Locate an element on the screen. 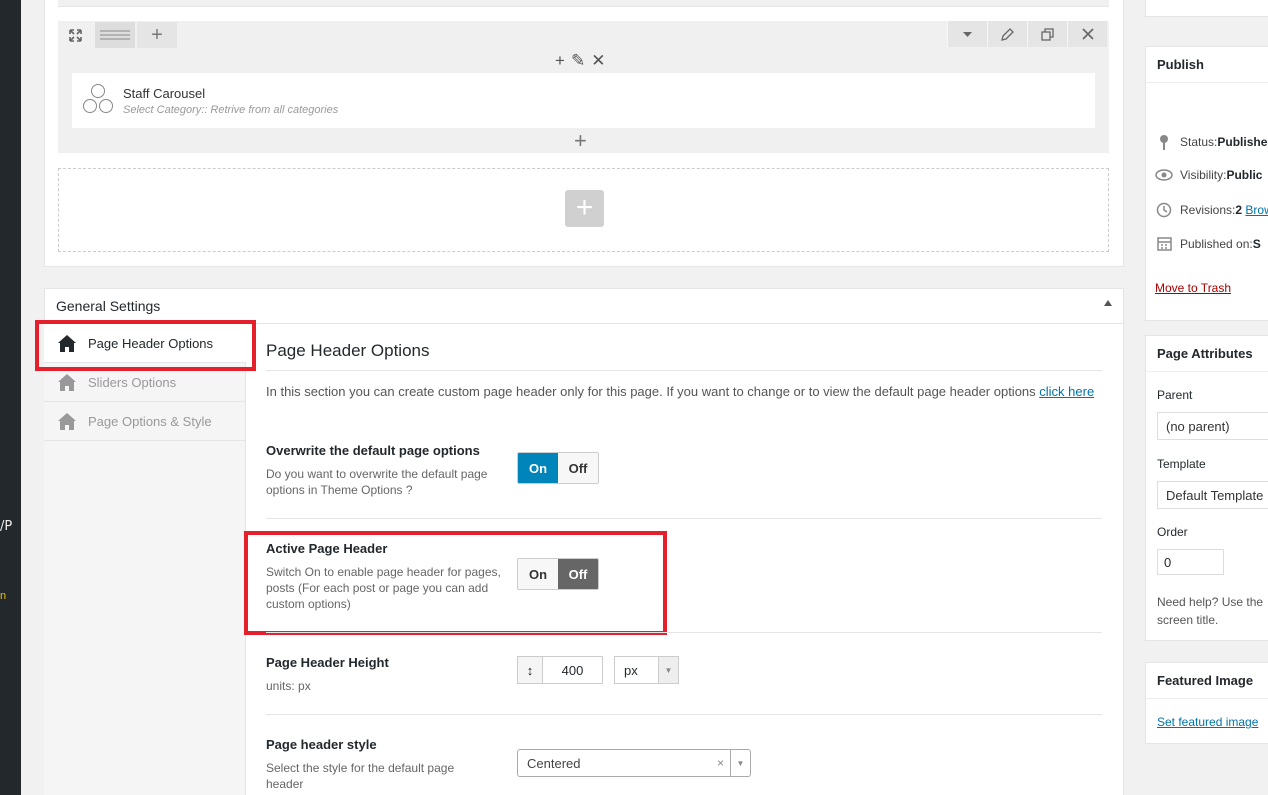  published-label: Published on: is located at coordinates (1216, 243).